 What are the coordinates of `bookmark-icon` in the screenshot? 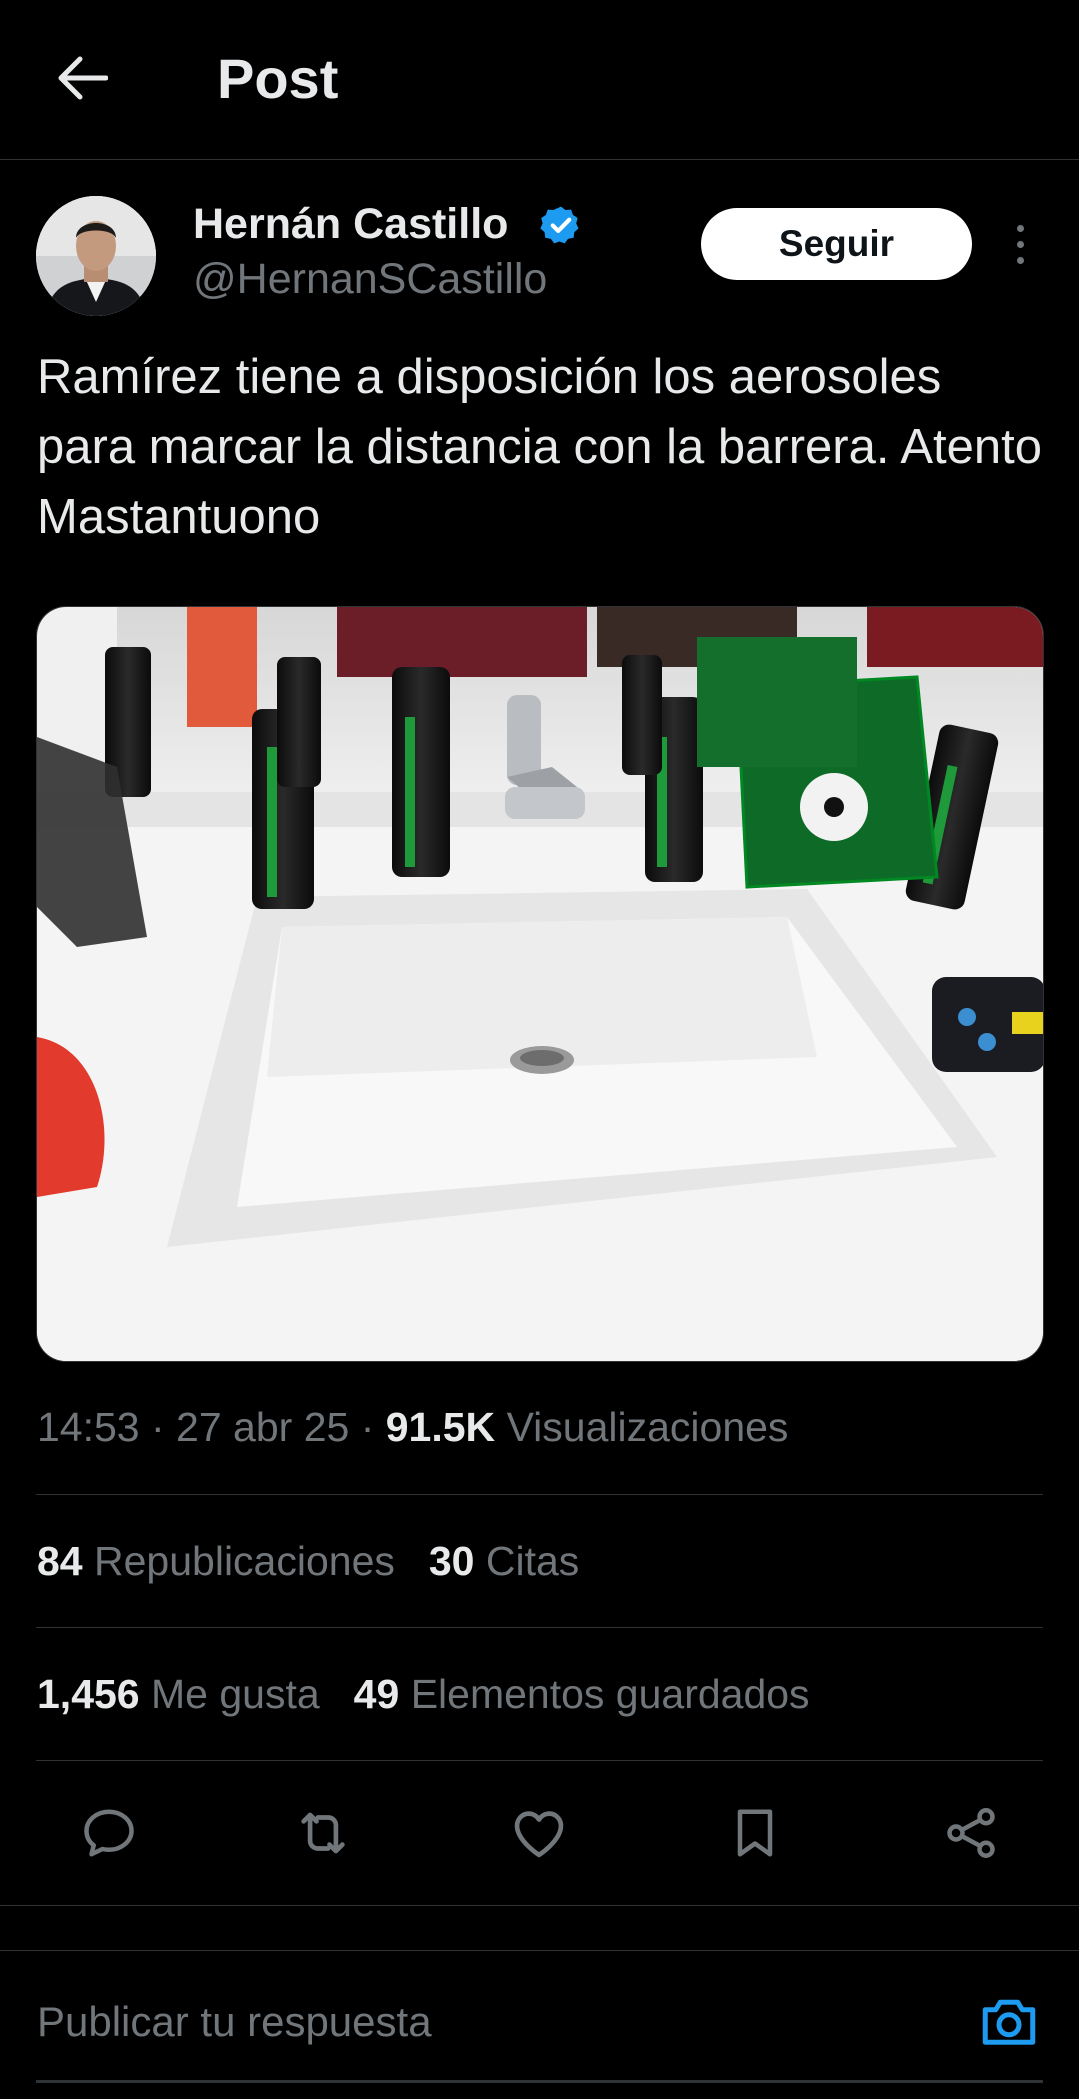 It's located at (755, 1833).